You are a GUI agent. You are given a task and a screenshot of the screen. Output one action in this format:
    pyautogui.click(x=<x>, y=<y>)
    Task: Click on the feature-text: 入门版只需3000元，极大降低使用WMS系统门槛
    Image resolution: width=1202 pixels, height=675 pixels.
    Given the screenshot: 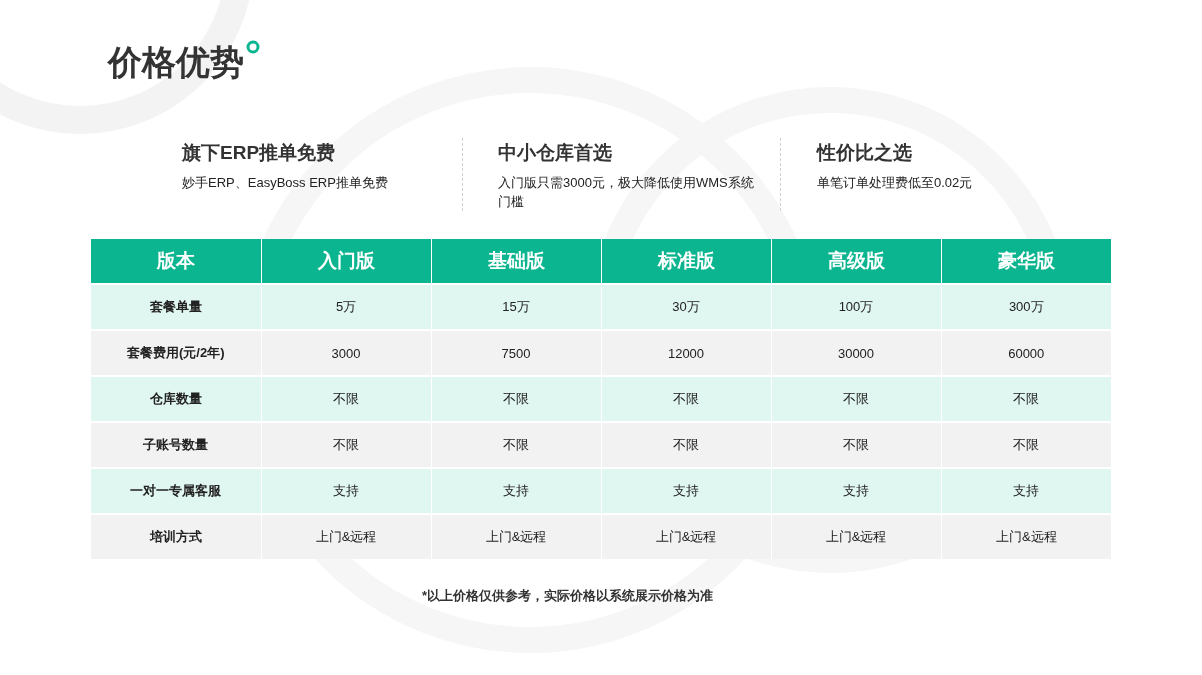 What is the action you would take?
    pyautogui.click(x=626, y=192)
    